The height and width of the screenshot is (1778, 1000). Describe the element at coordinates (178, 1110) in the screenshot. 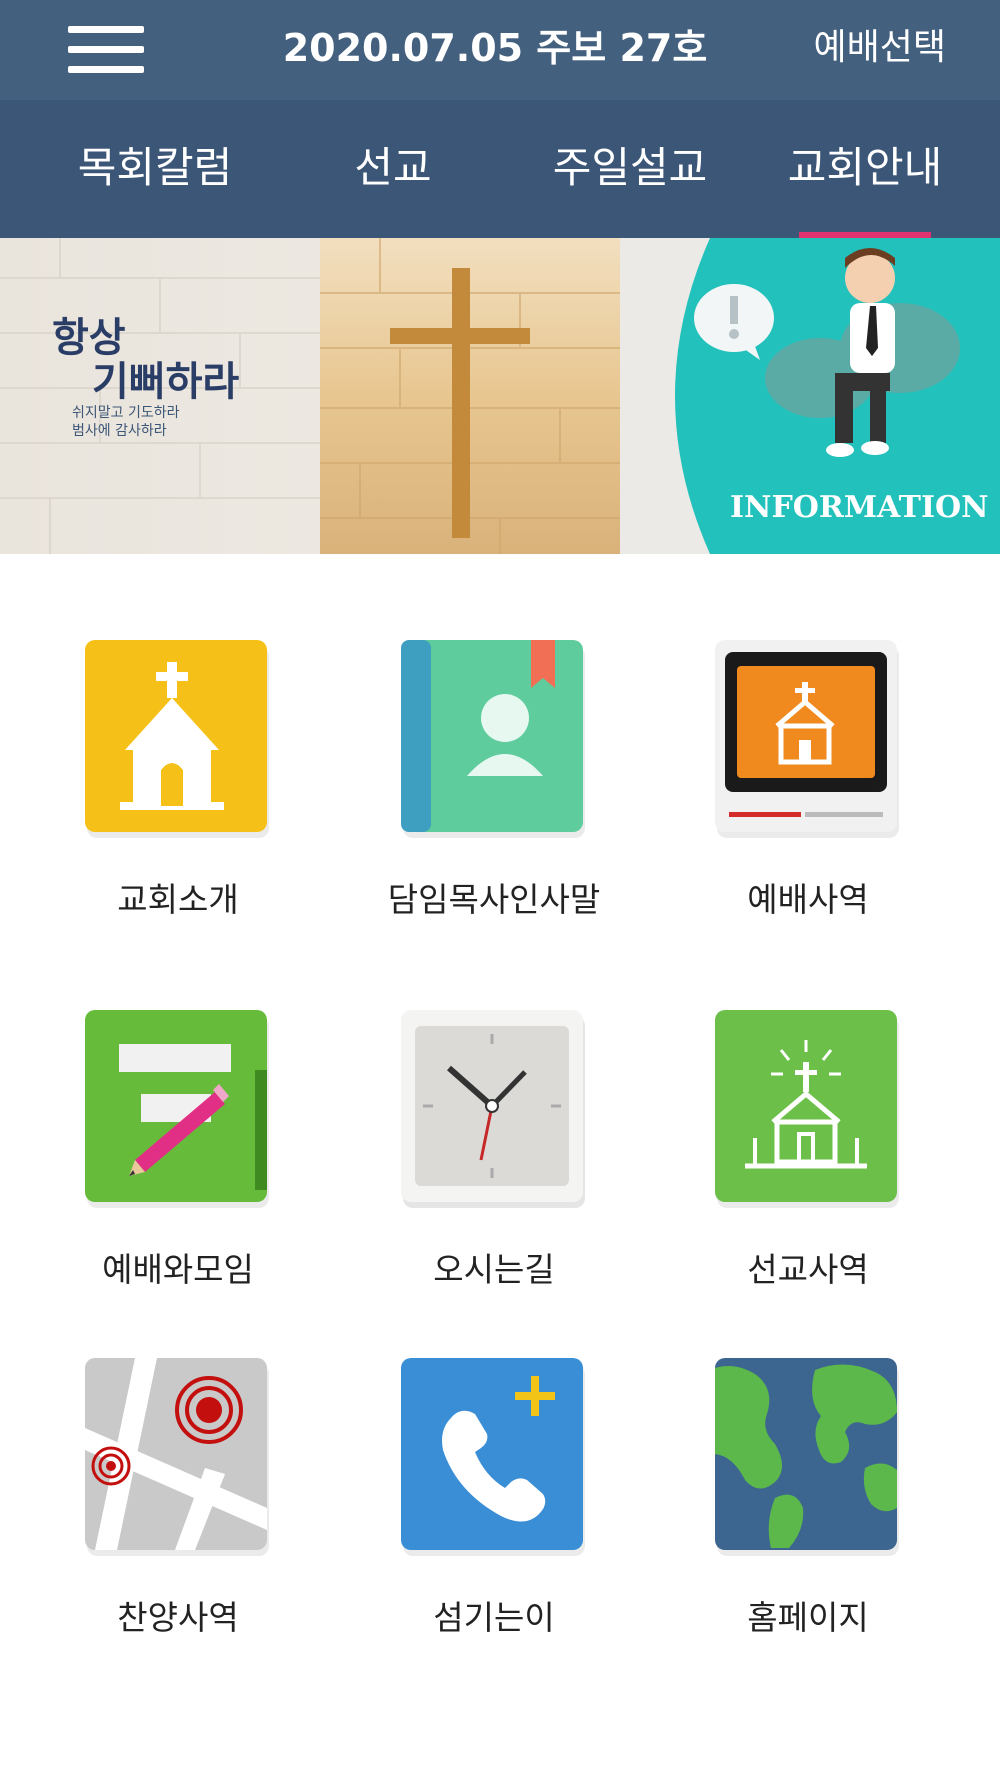

I see `note-pencil-icon` at that location.